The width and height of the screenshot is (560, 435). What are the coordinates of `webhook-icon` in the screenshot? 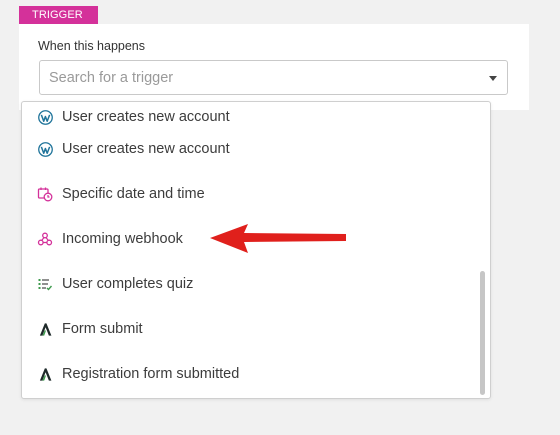 It's located at (45, 239).